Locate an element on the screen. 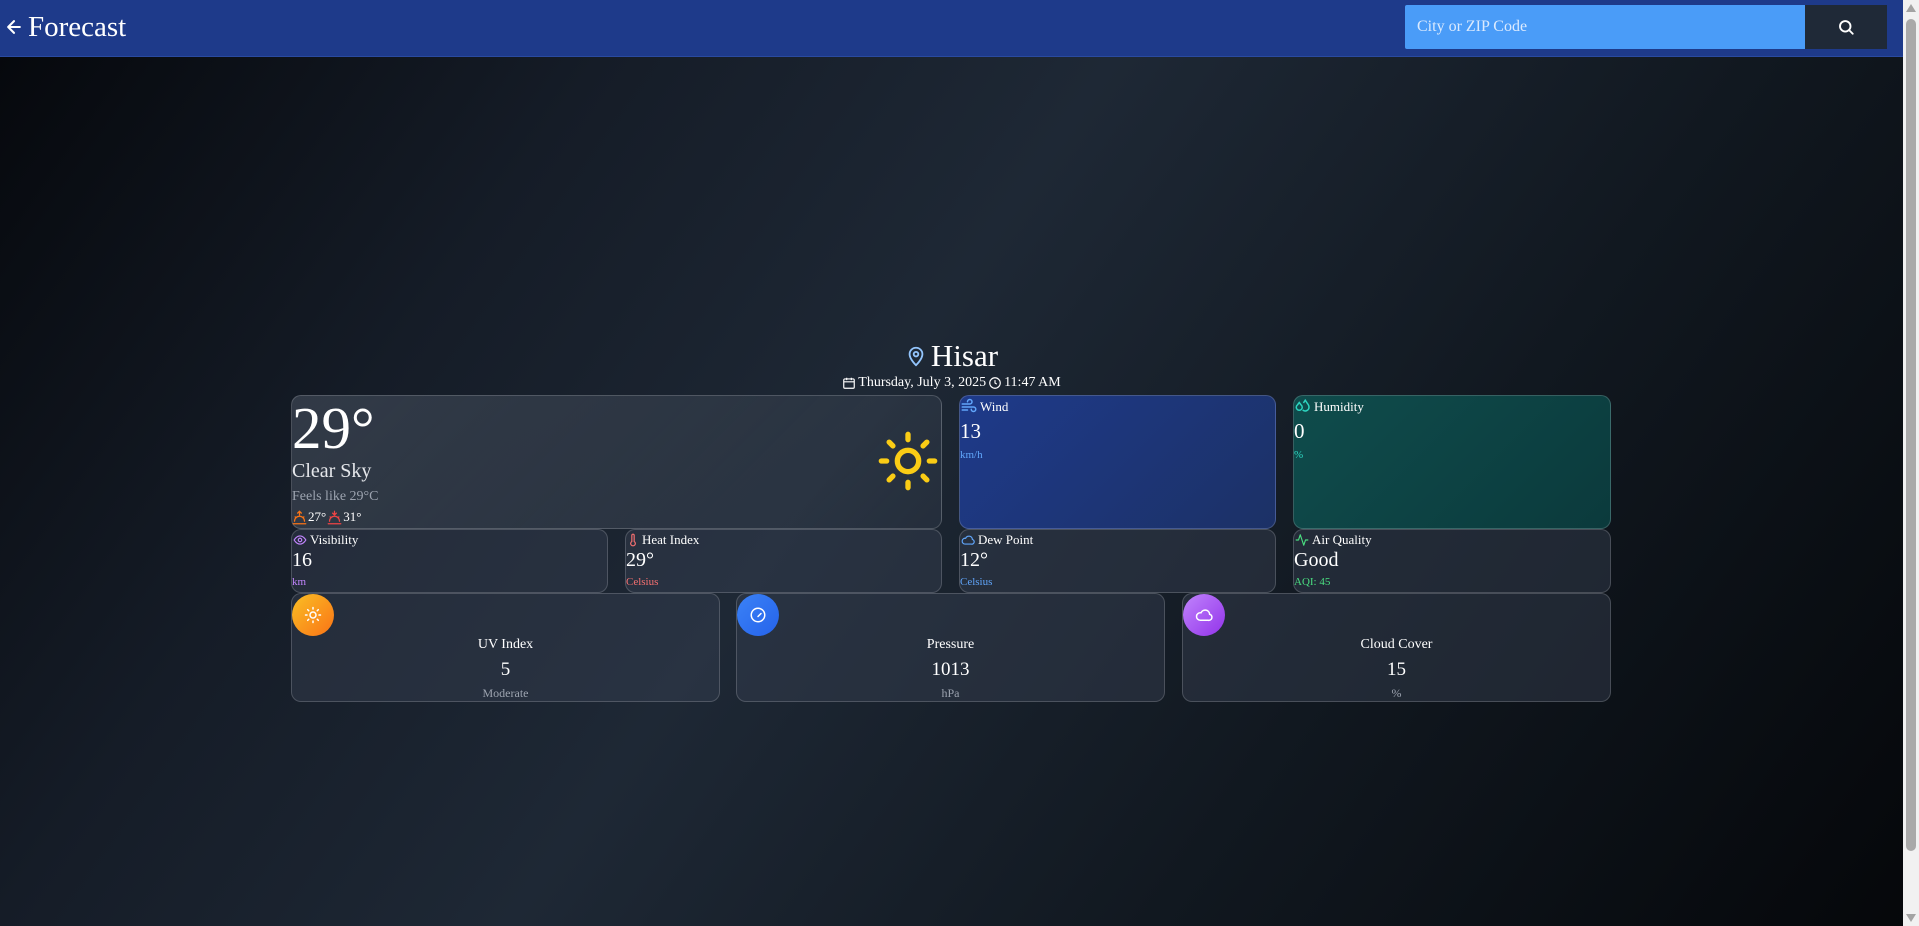 This screenshot has height=926, width=1919. feels-like: Feels like 29°C is located at coordinates (335, 496).